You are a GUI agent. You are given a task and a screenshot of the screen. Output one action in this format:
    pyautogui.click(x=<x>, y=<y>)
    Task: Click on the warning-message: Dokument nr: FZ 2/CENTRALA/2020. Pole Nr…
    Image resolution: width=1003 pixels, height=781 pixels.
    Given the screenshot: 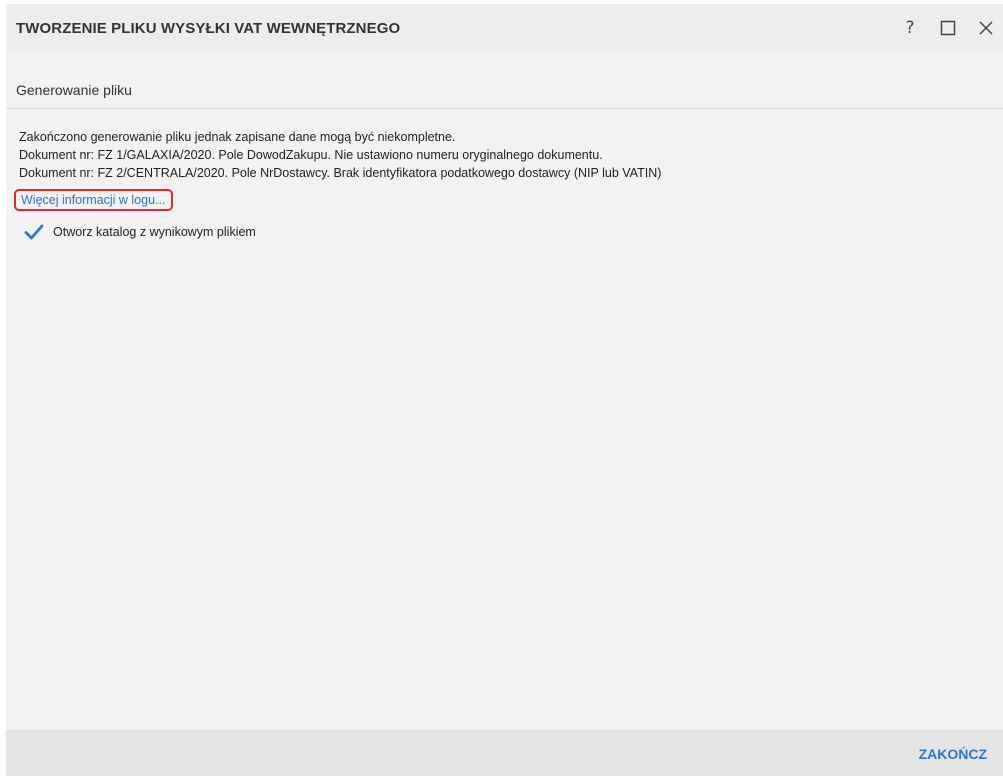 What is the action you would take?
    pyautogui.click(x=340, y=173)
    